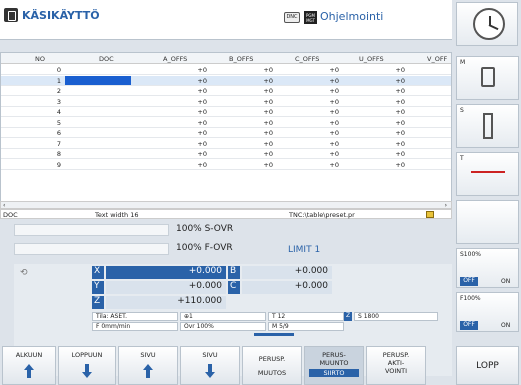  I want to click on lopp-label: LOPP, so click(487, 366).